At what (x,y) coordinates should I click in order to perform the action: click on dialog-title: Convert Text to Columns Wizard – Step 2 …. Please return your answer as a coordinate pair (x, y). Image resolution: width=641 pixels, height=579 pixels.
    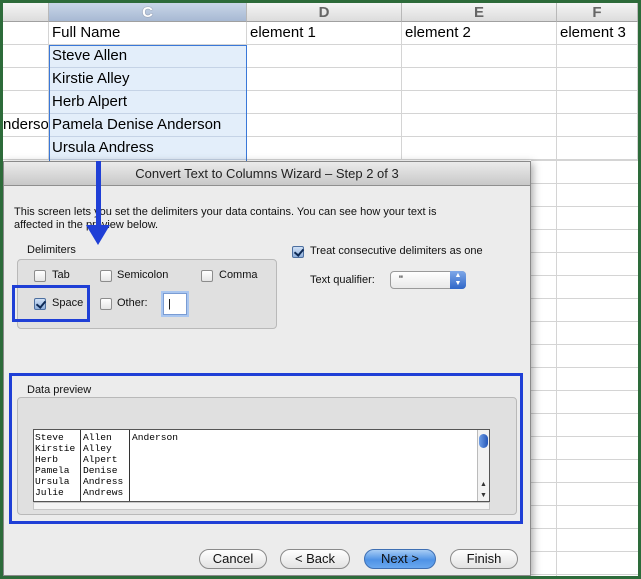
    Looking at the image, I should click on (267, 174).